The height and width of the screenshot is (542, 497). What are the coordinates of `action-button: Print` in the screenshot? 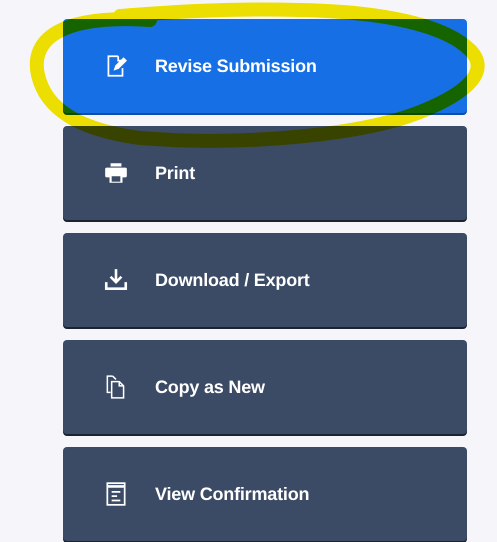 It's located at (265, 173).